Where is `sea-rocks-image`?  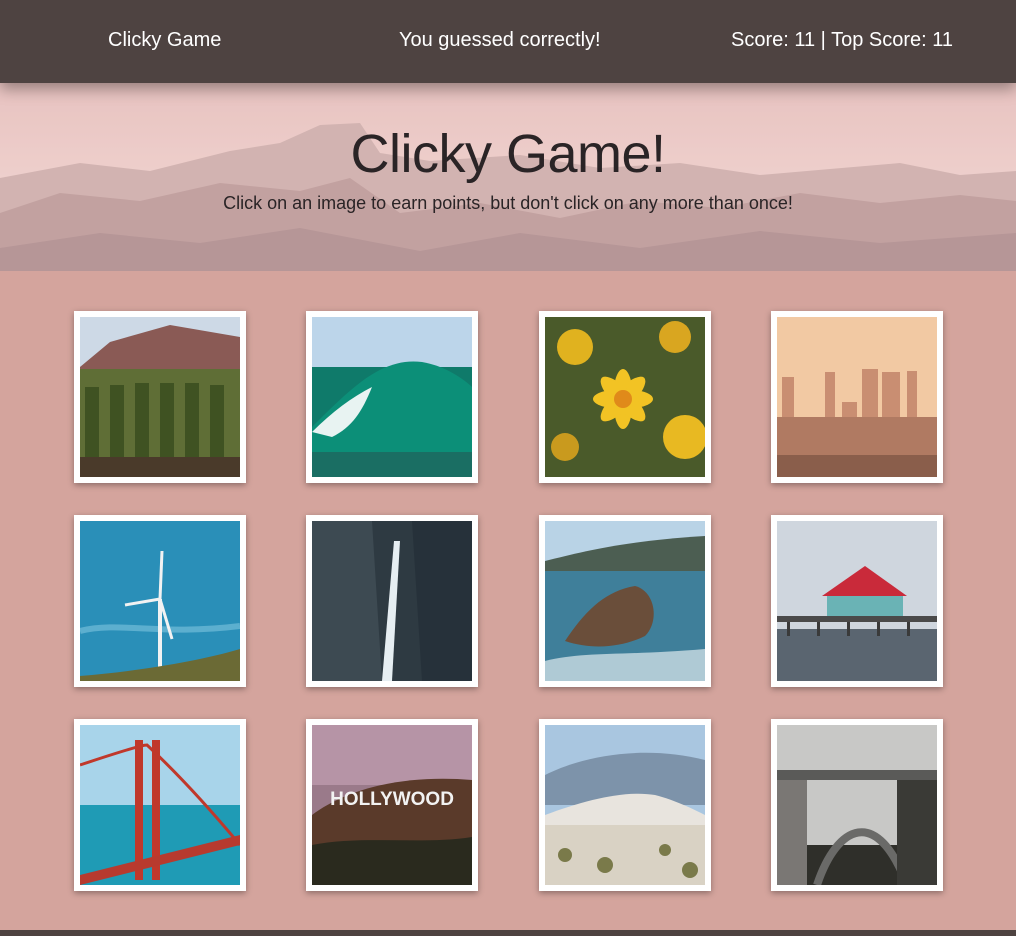 sea-rocks-image is located at coordinates (625, 601).